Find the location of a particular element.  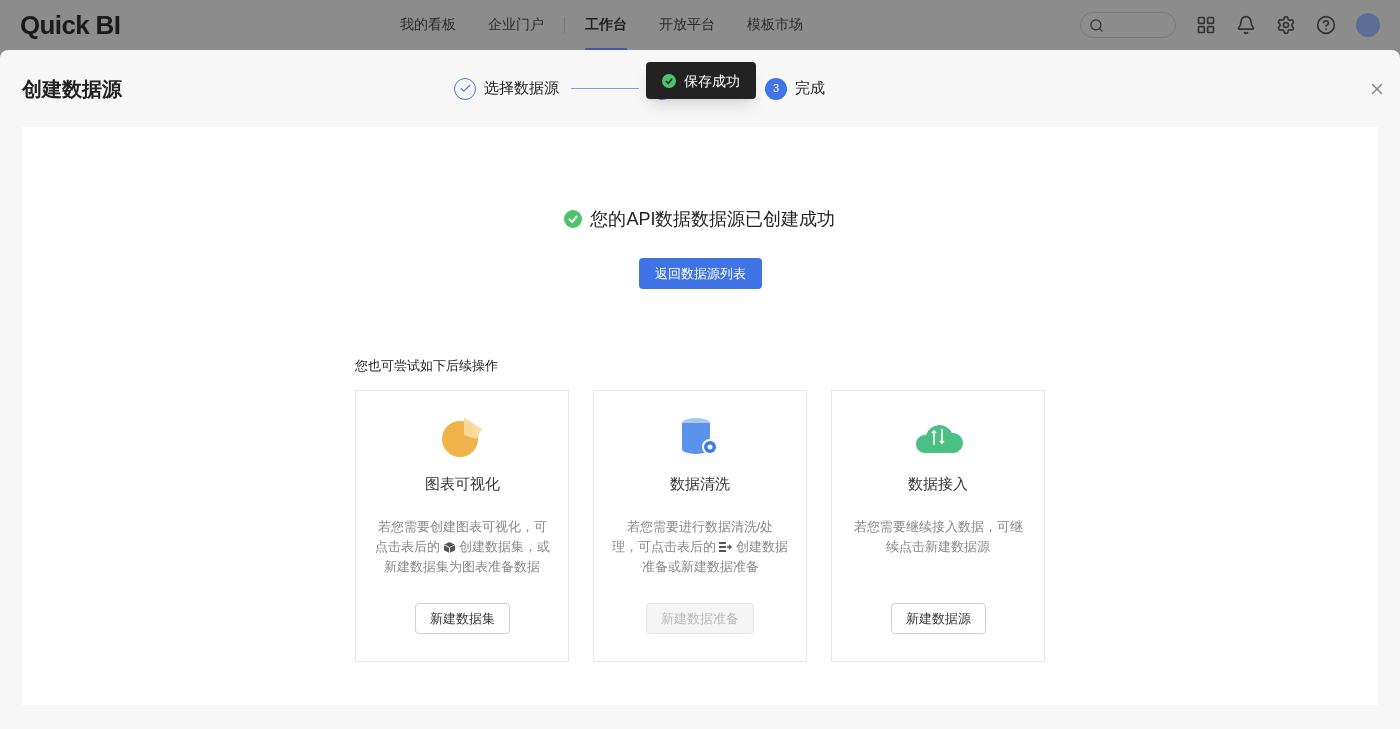

card-description-line: 若您需要创建图表可视化，可 is located at coordinates (462, 527).